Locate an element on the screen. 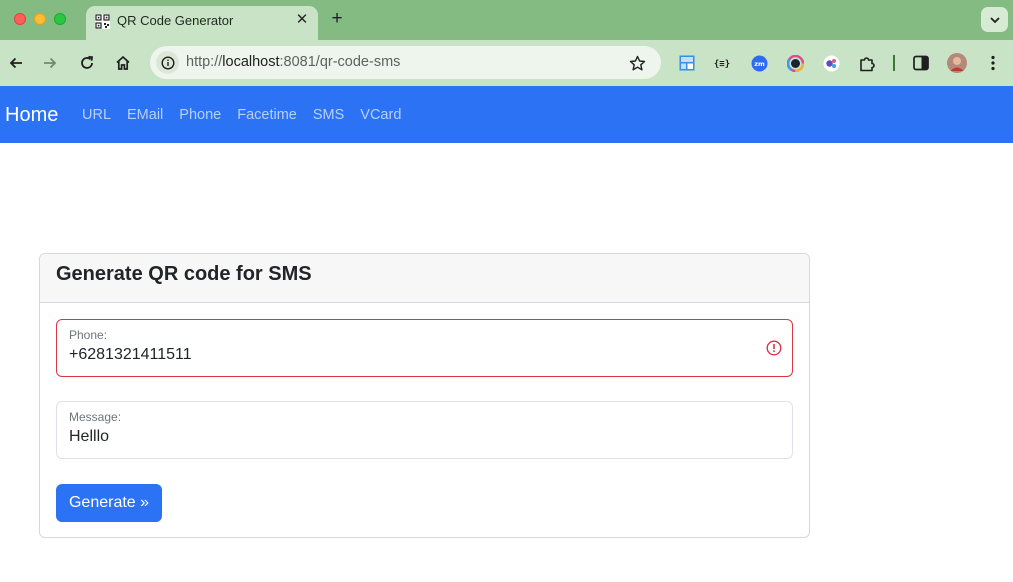 Image resolution: width=1013 pixels, height=582 pixels. side-panel-icon is located at coordinates (921, 63).